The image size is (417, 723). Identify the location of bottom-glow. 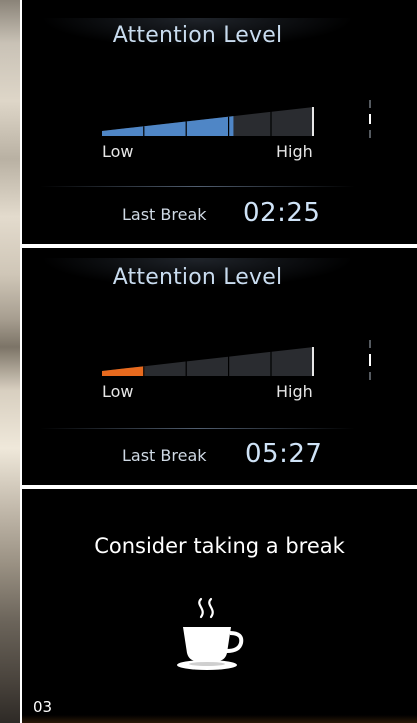
(219, 719).